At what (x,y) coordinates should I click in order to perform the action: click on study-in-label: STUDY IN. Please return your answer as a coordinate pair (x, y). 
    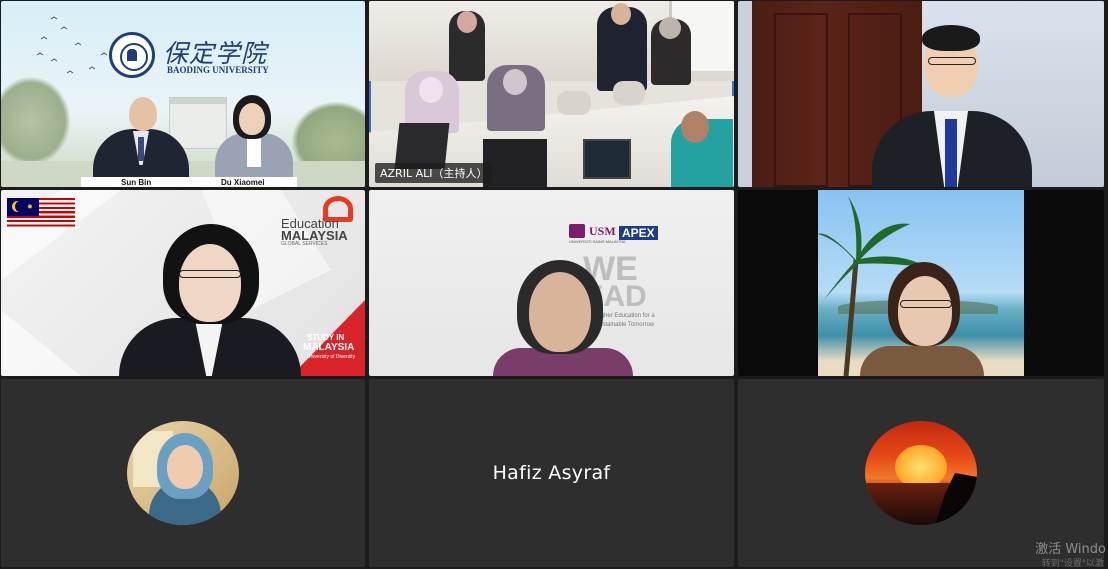
    Looking at the image, I should click on (326, 337).